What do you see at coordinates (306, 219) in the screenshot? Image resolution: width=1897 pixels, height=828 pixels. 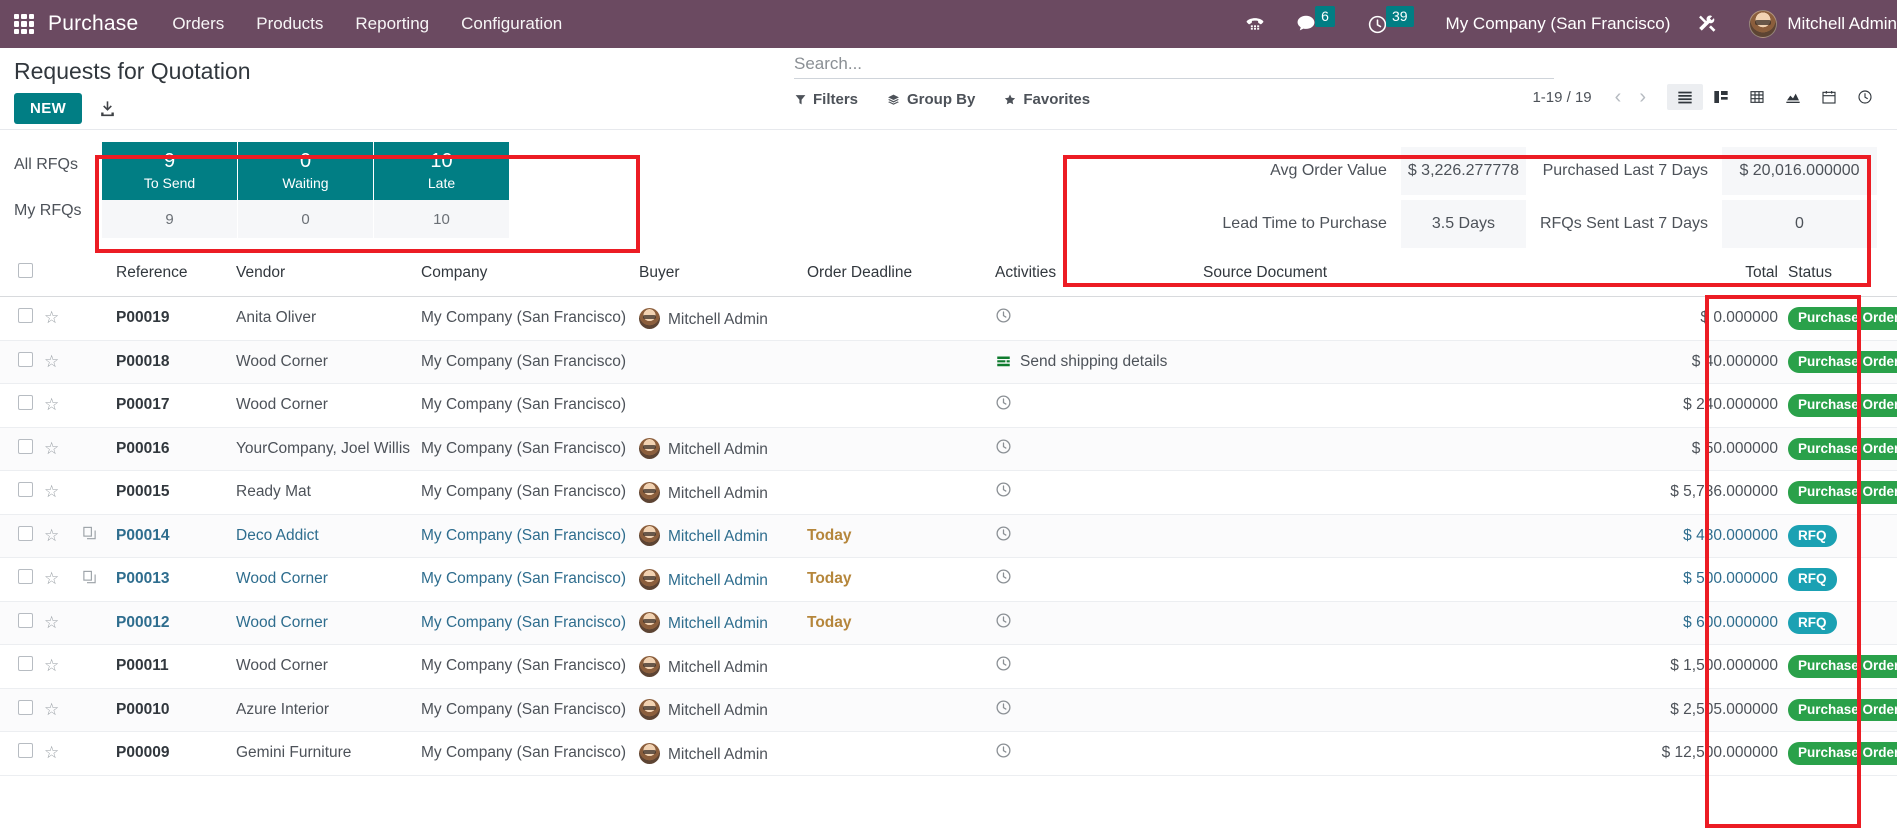 I see `my-rfqs-waiting: 0` at bounding box center [306, 219].